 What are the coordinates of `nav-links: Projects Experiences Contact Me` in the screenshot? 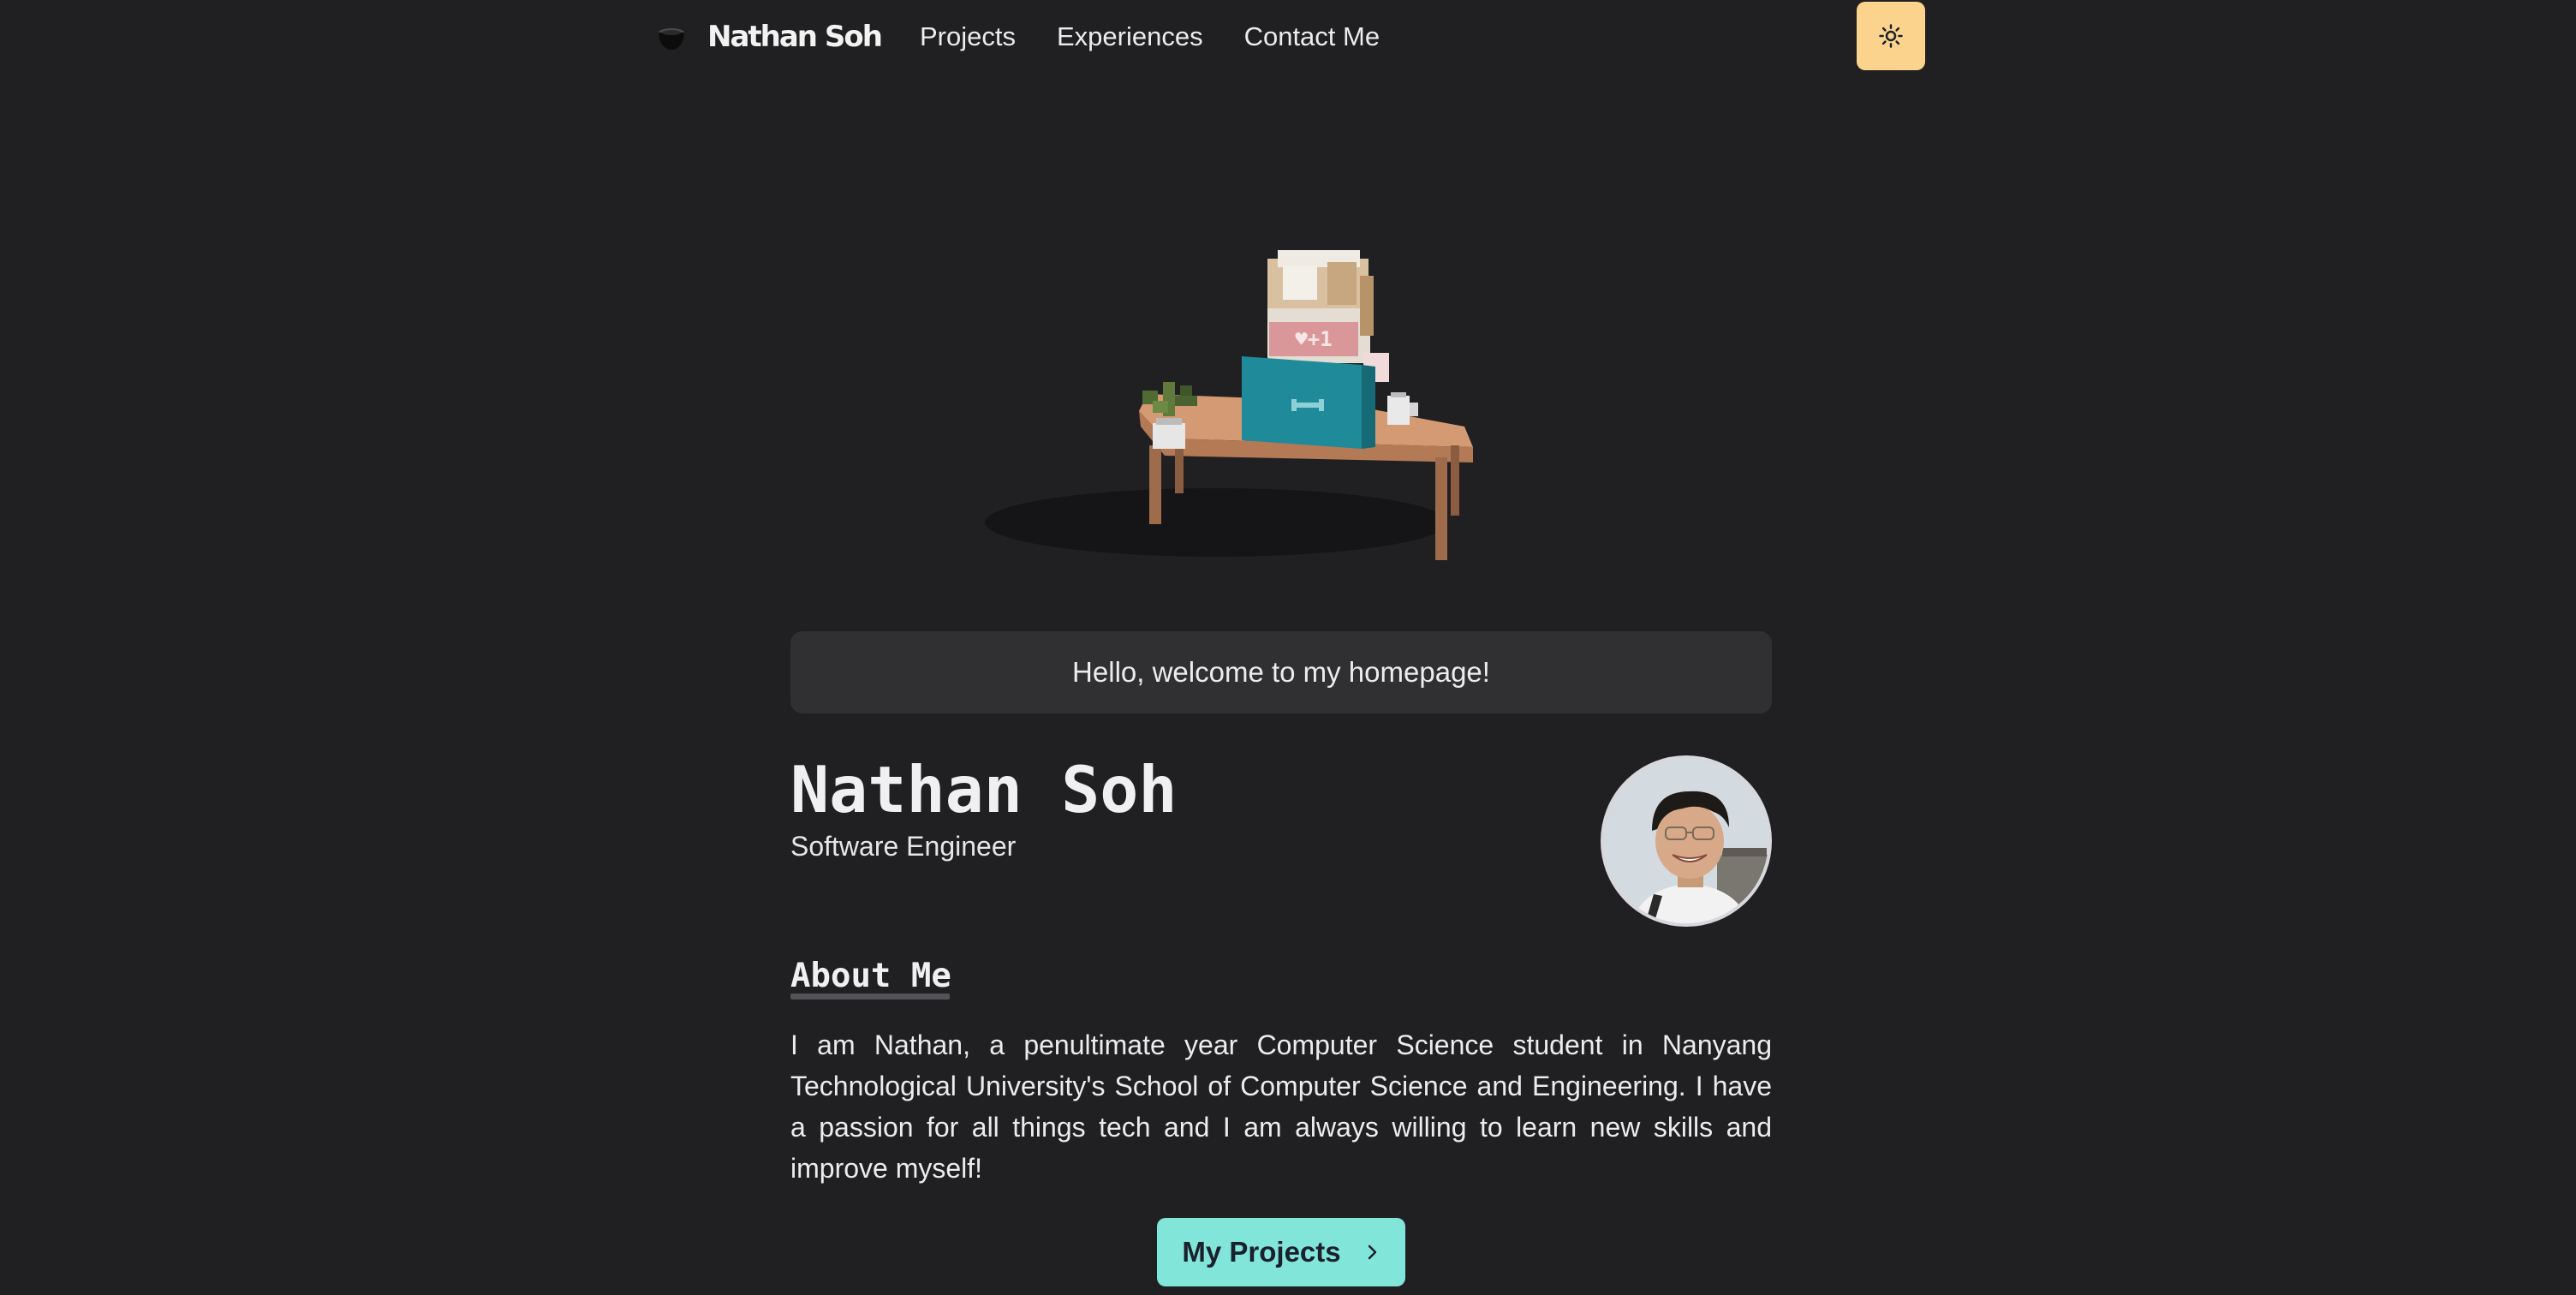 It's located at (1170, 36).